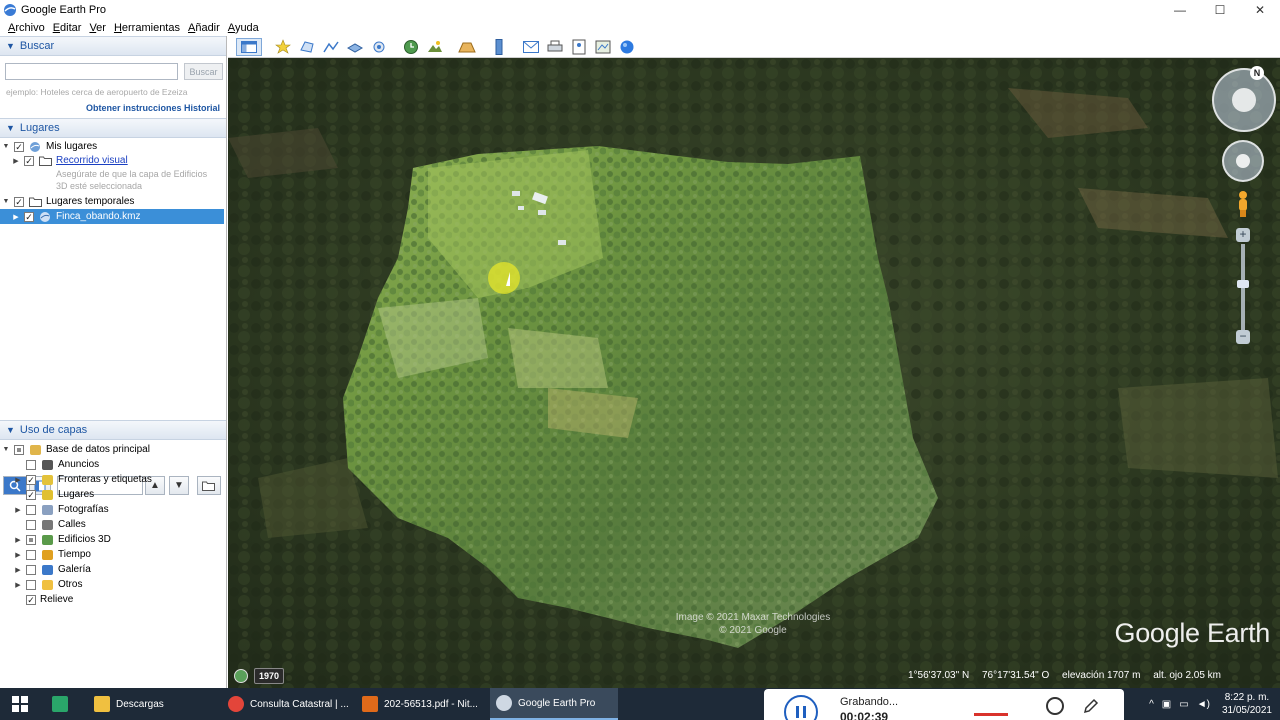  I want to click on sunlight-button, so click(435, 47).